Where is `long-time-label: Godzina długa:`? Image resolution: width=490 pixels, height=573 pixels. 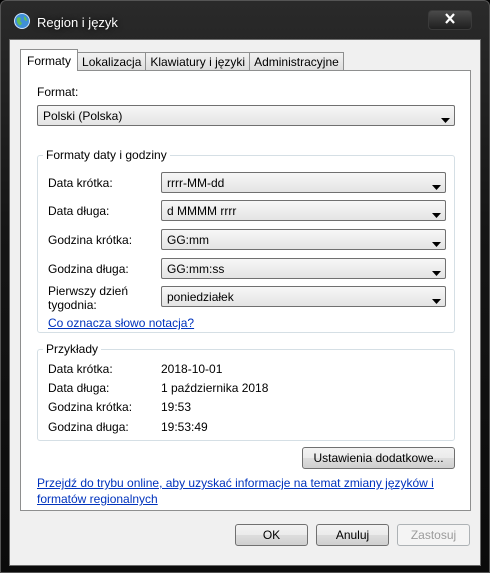 long-time-label: Godzina długa: is located at coordinates (88, 269).